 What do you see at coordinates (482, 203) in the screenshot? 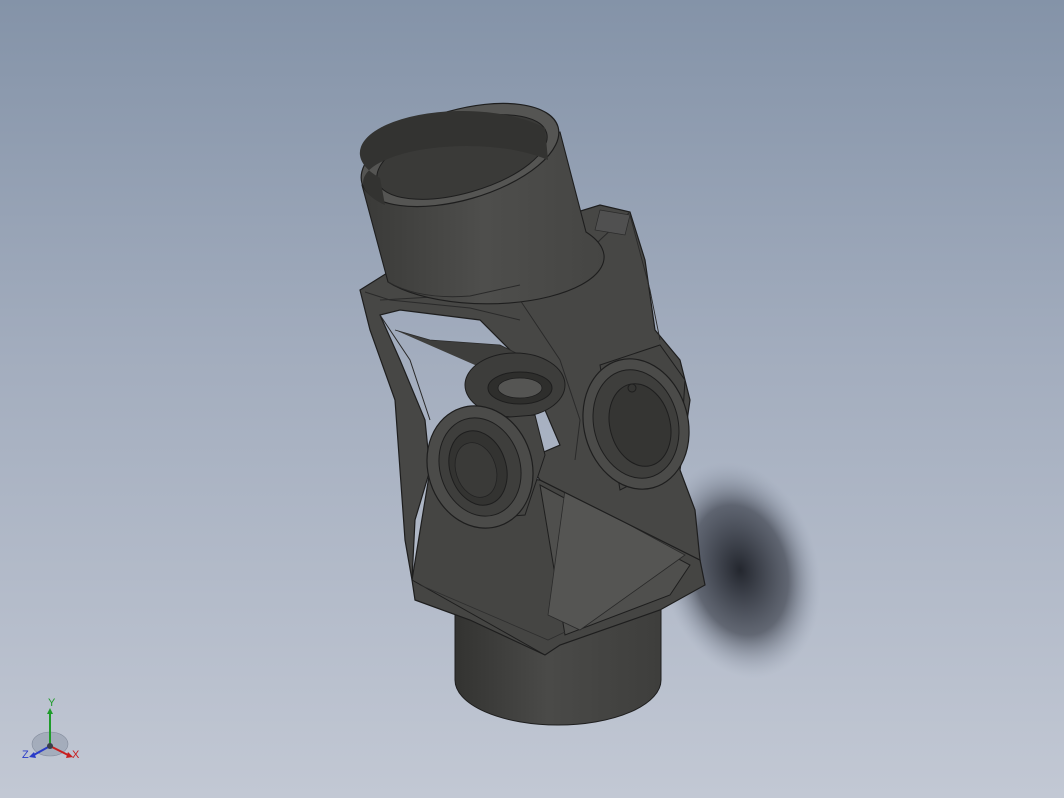
I see `upper-shaft` at bounding box center [482, 203].